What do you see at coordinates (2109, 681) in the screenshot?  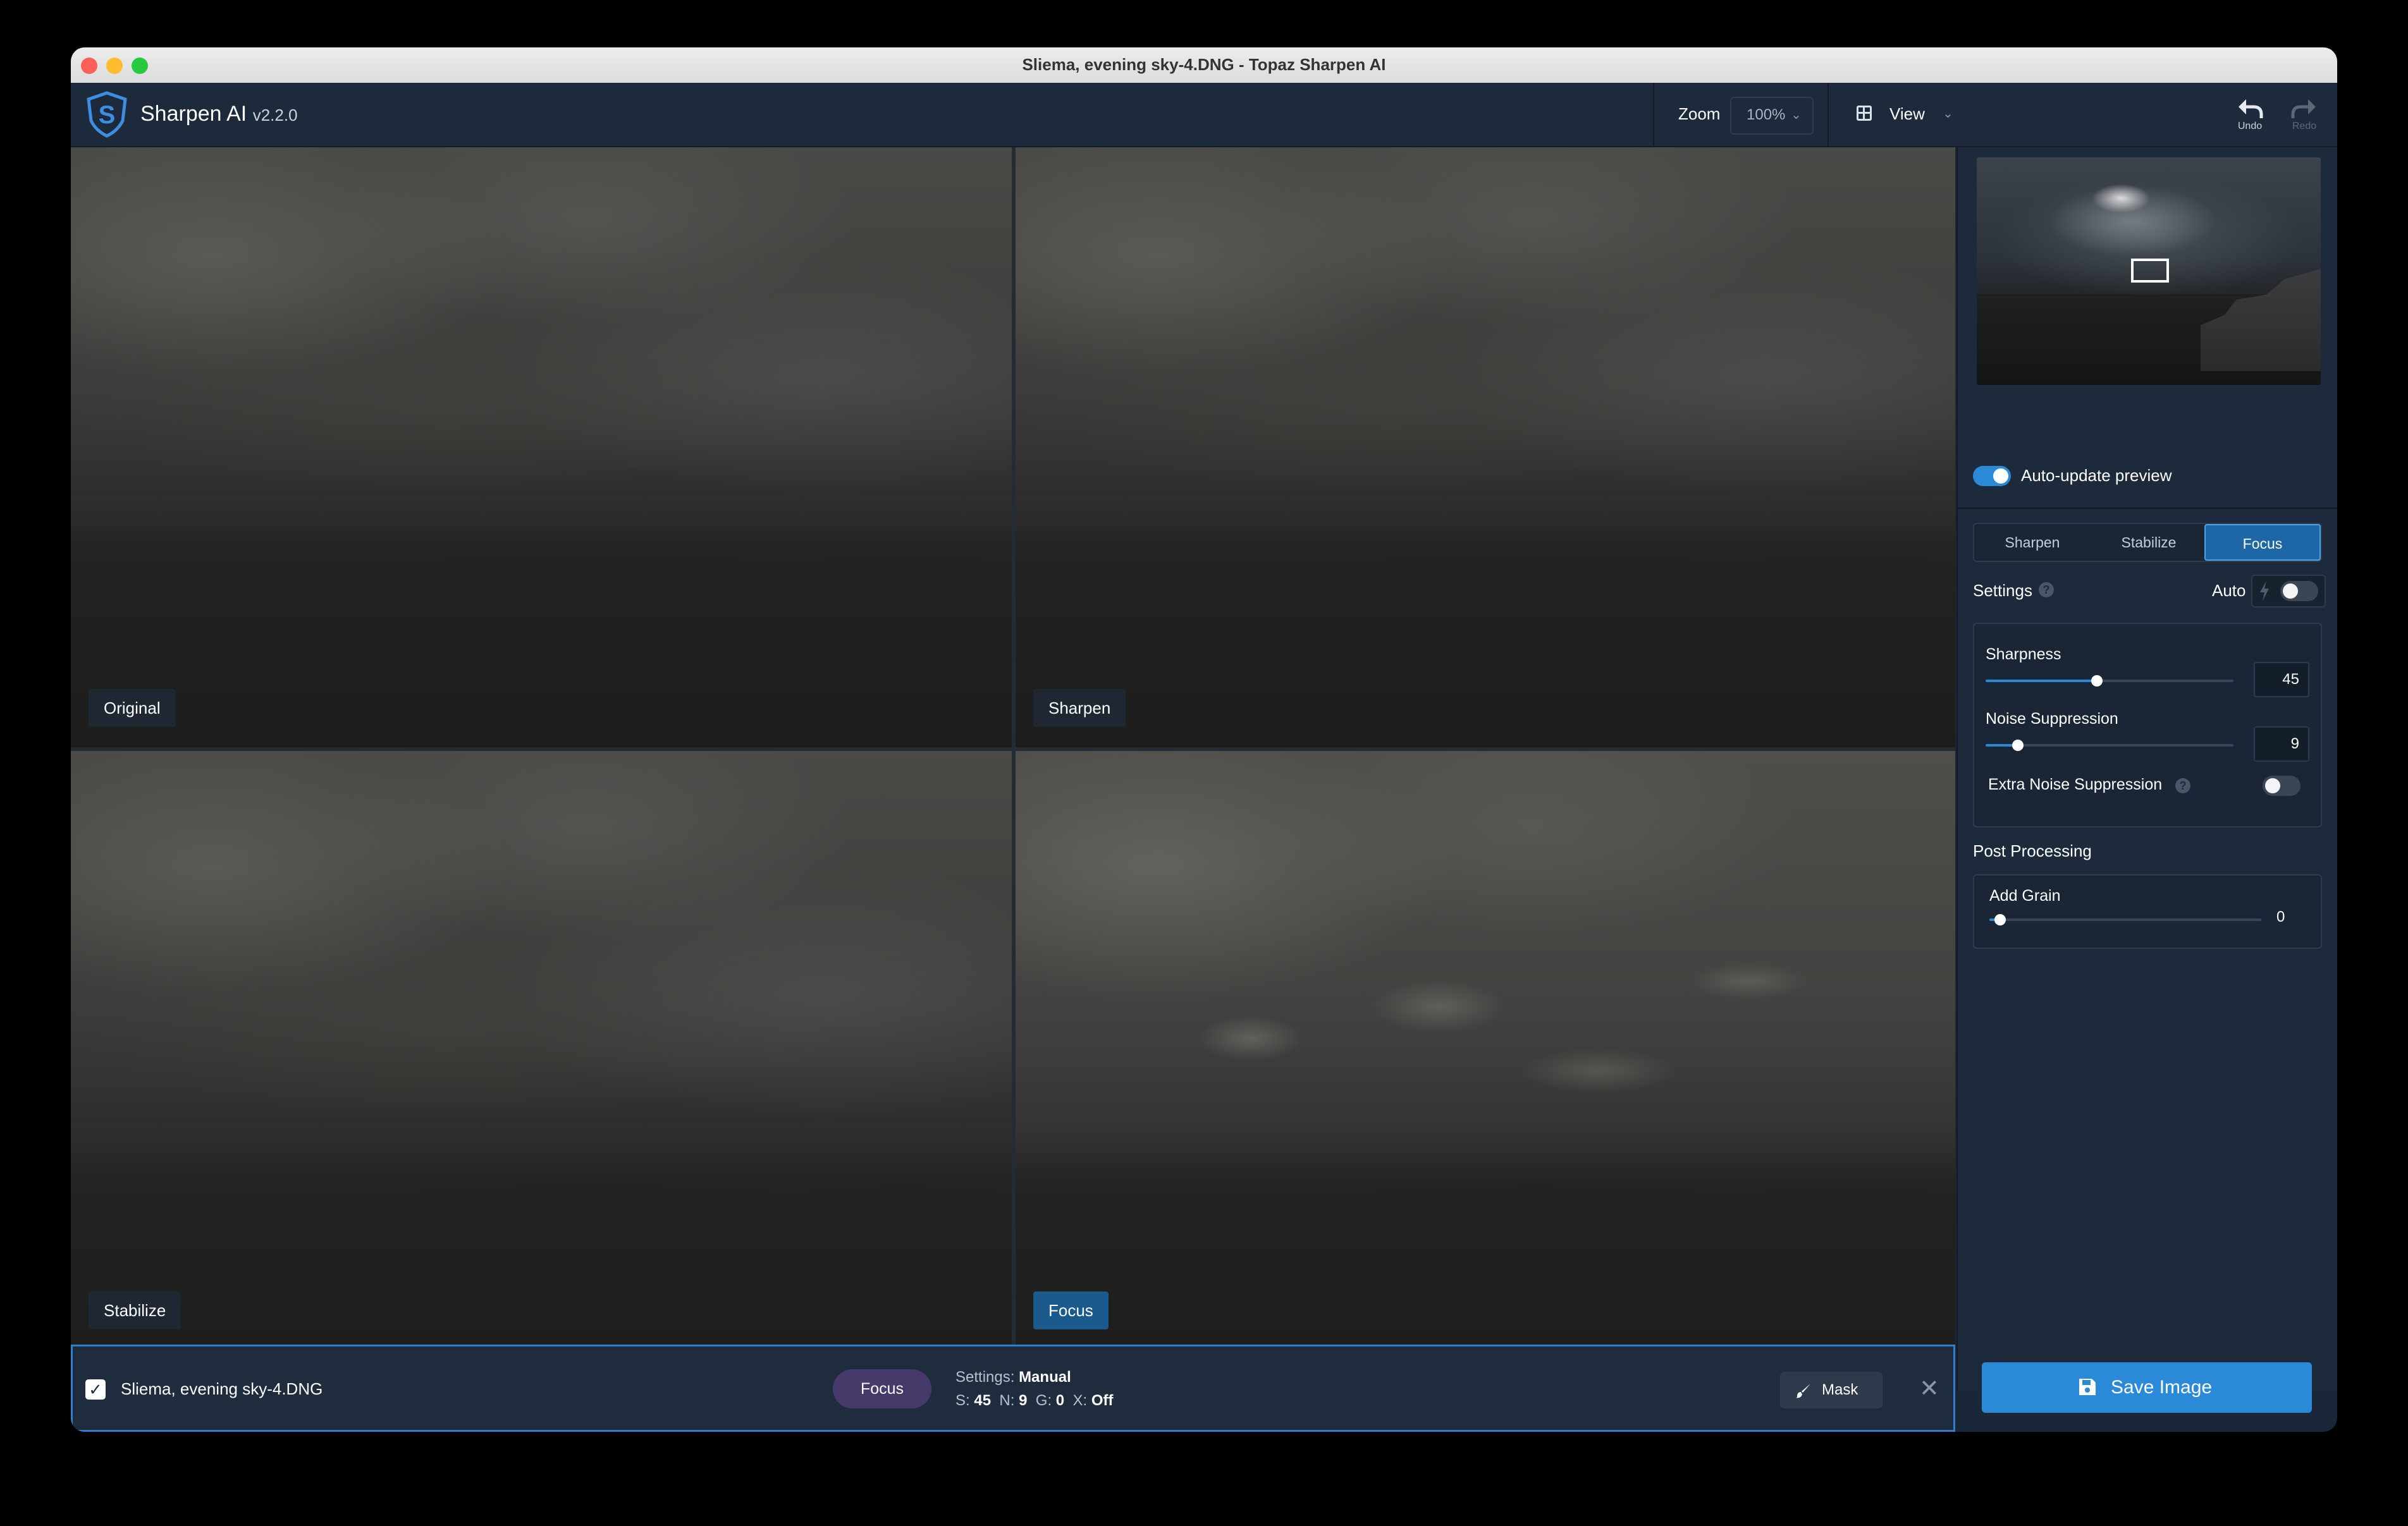 I see `sharpness-slider` at bounding box center [2109, 681].